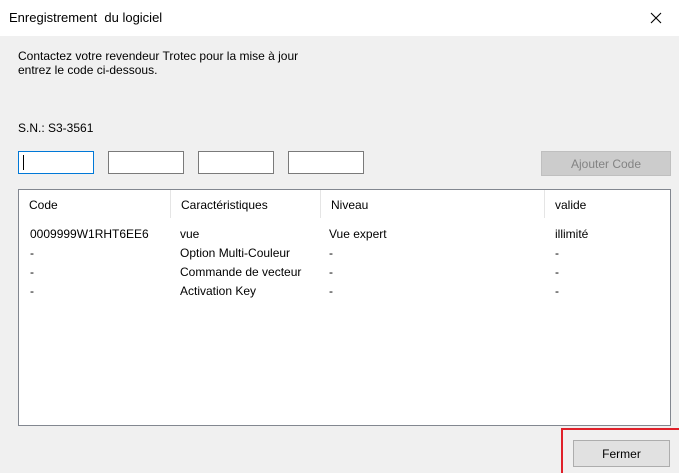 This screenshot has width=679, height=473. What do you see at coordinates (433, 204) in the screenshot?
I see `column-header-level: Niveau` at bounding box center [433, 204].